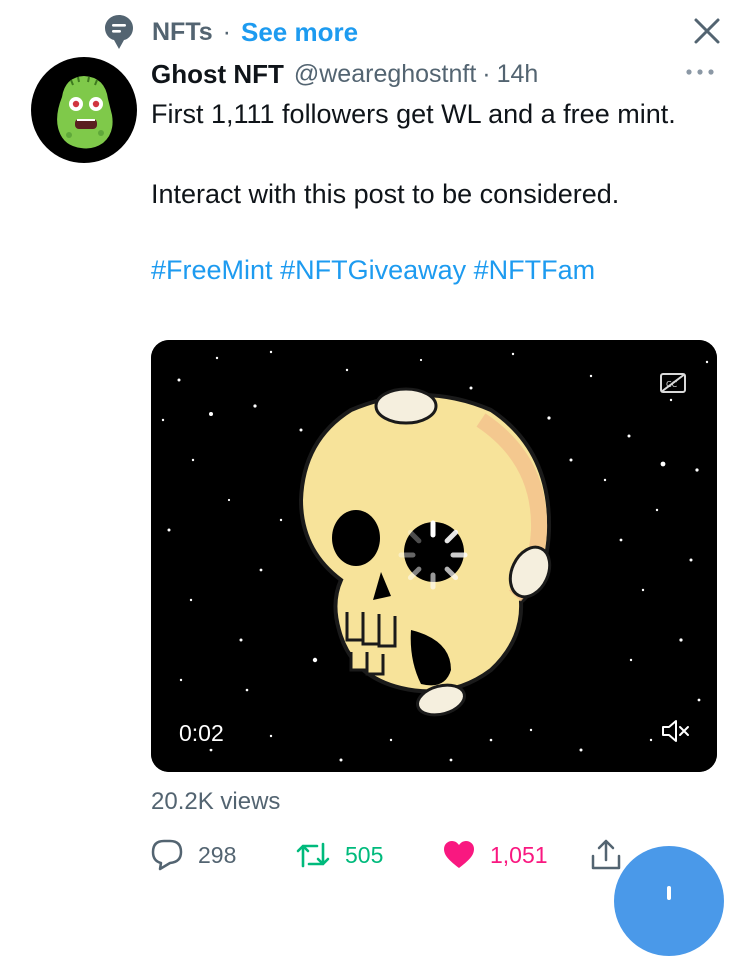  Describe the element at coordinates (364, 854) in the screenshot. I see `retweet-count: 505` at that location.